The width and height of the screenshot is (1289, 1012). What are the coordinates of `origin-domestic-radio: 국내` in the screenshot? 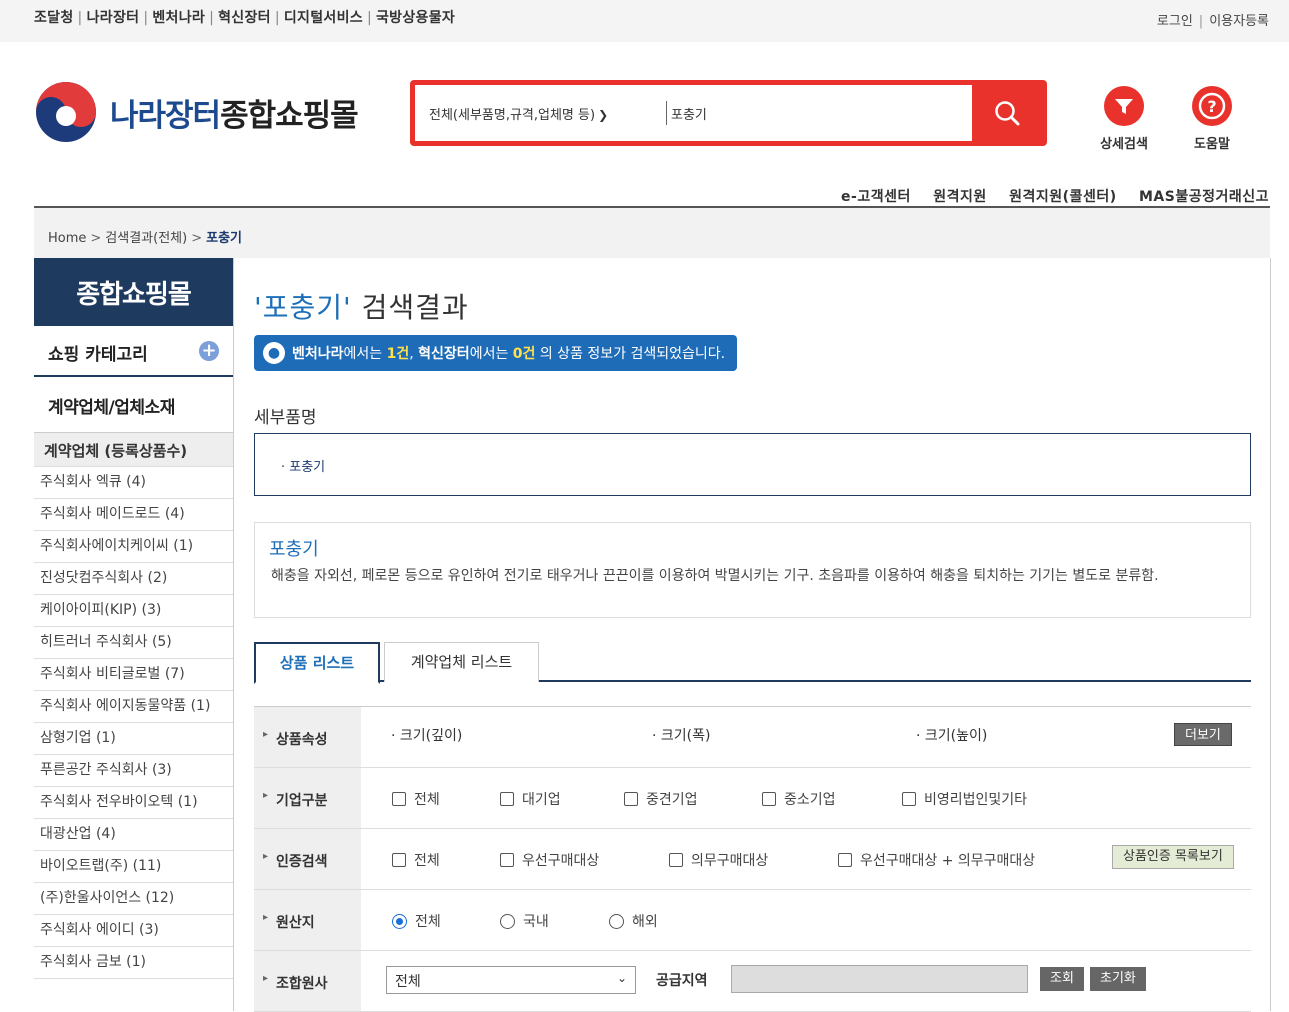 It's located at (524, 921).